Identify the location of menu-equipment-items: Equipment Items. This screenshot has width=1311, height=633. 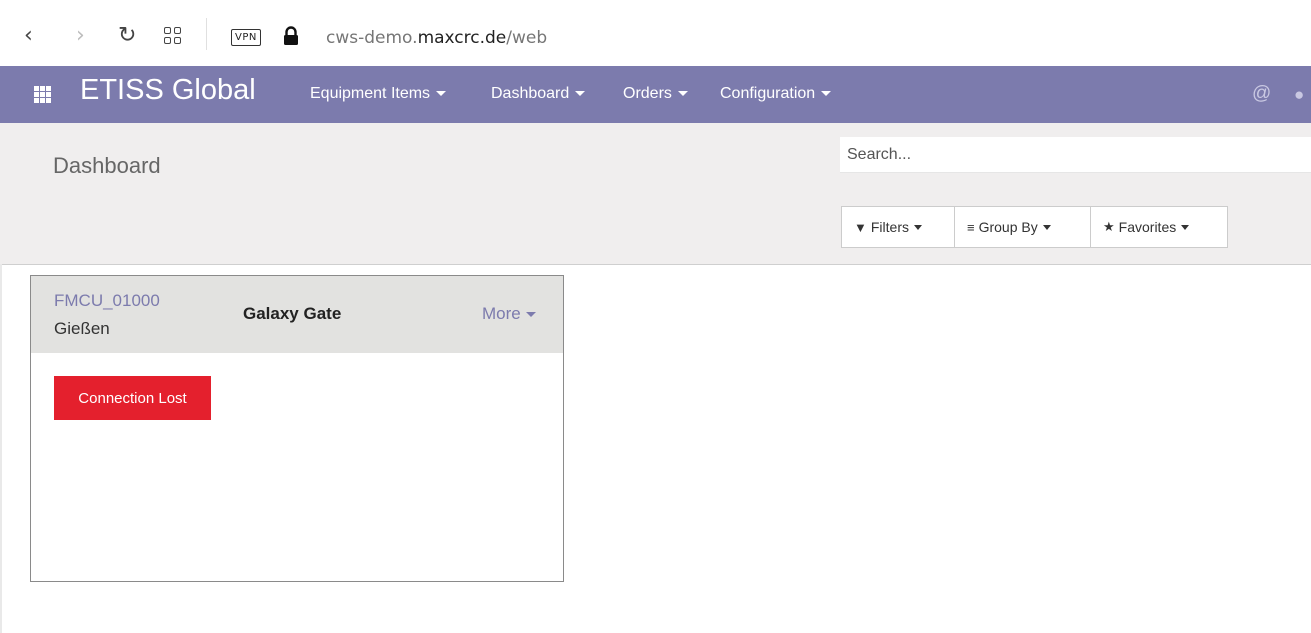
(378, 94).